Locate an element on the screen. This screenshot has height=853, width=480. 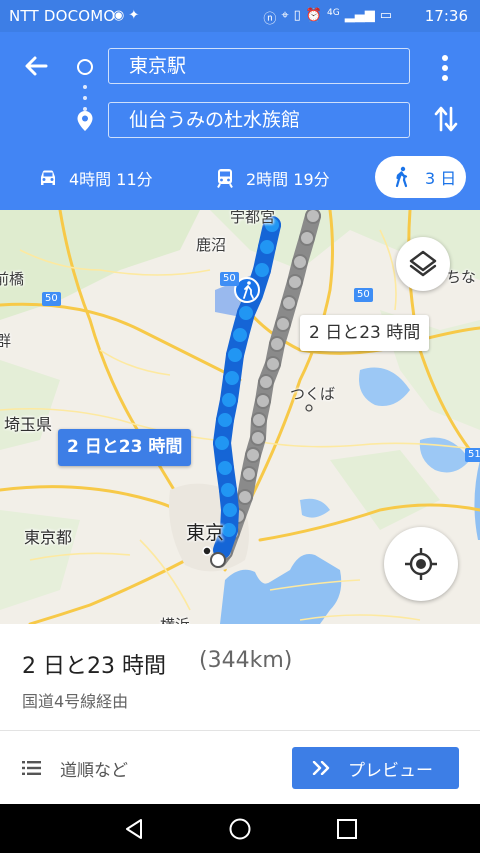
map-label-chiba-right: ちな is located at coordinates (461, 277).